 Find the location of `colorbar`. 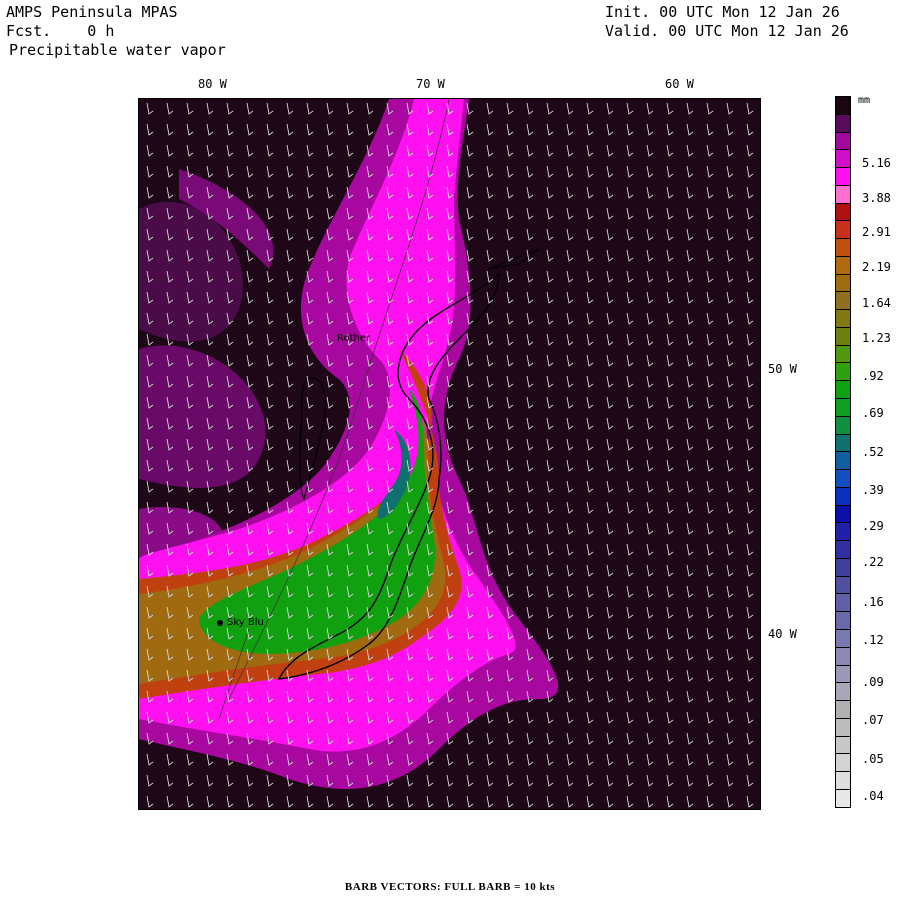

colorbar is located at coordinates (843, 452).